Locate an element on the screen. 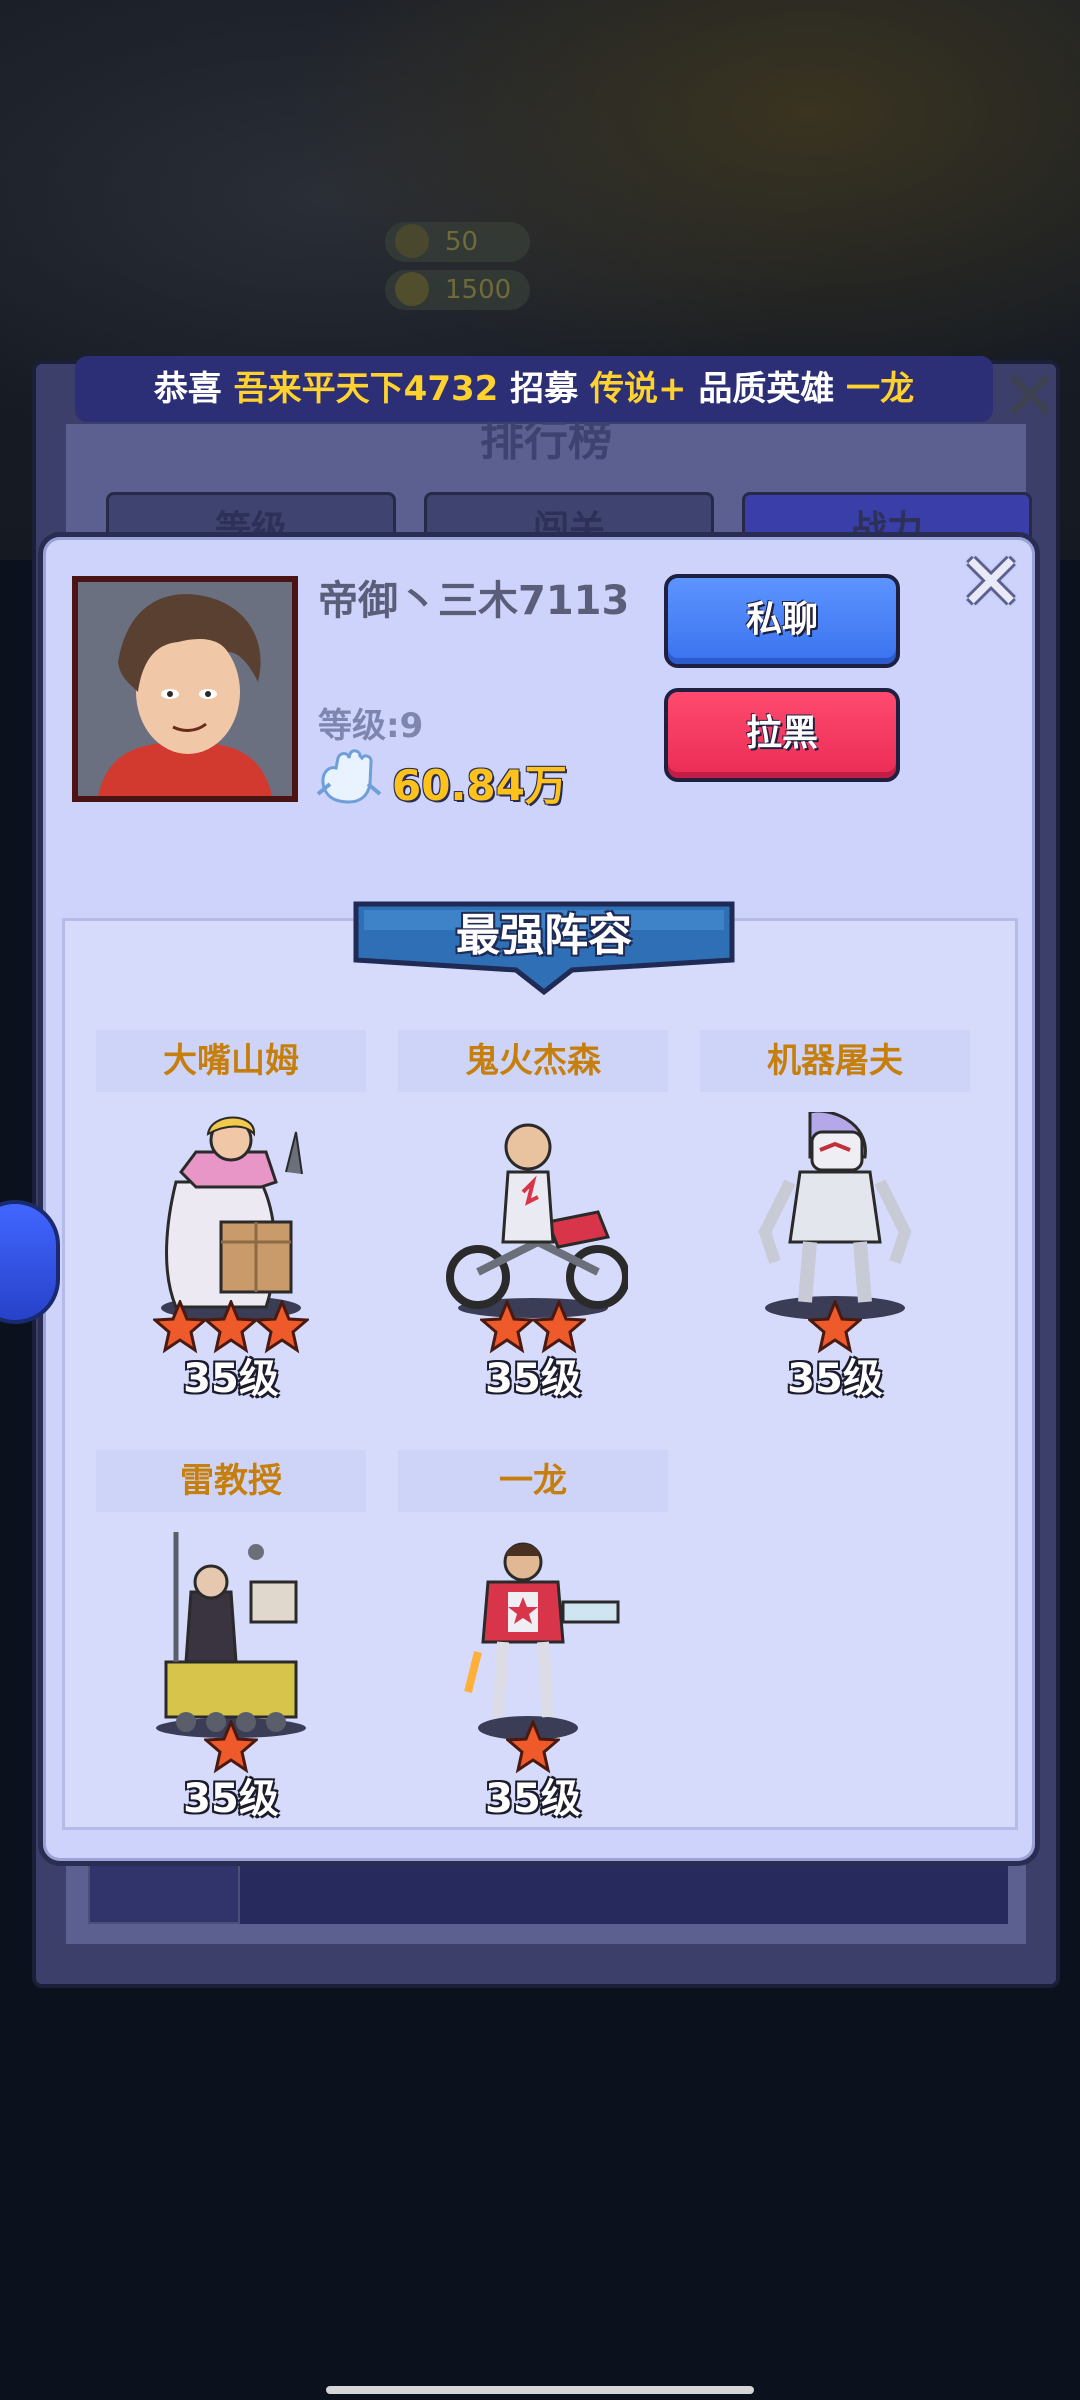 This screenshot has width=1080, height=2400. notice-action: 招募 is located at coordinates (544, 389).